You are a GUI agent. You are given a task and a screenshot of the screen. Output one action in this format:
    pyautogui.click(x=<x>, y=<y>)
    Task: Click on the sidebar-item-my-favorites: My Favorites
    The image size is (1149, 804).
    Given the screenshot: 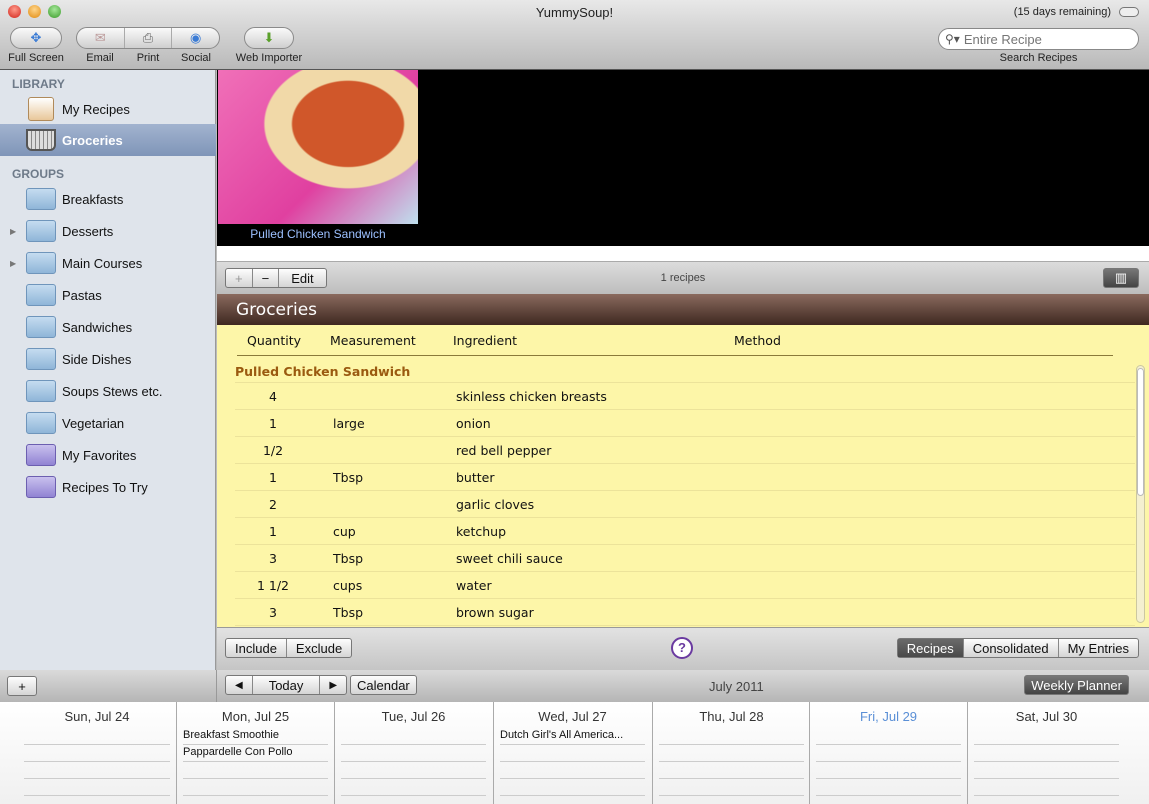 What is the action you would take?
    pyautogui.click(x=108, y=455)
    